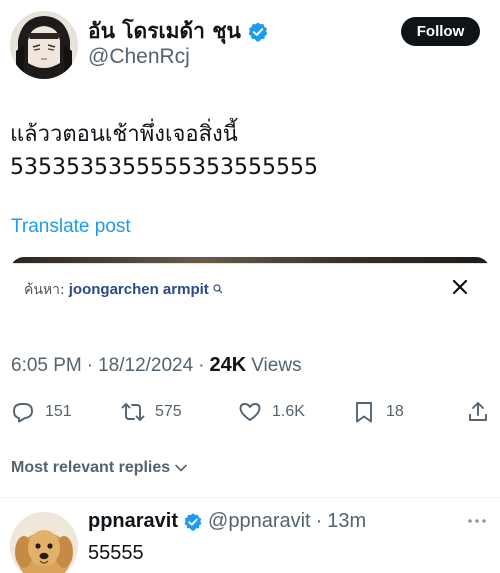 The width and height of the screenshot is (500, 573). What do you see at coordinates (58, 411) in the screenshot?
I see `reply-count: 151` at bounding box center [58, 411].